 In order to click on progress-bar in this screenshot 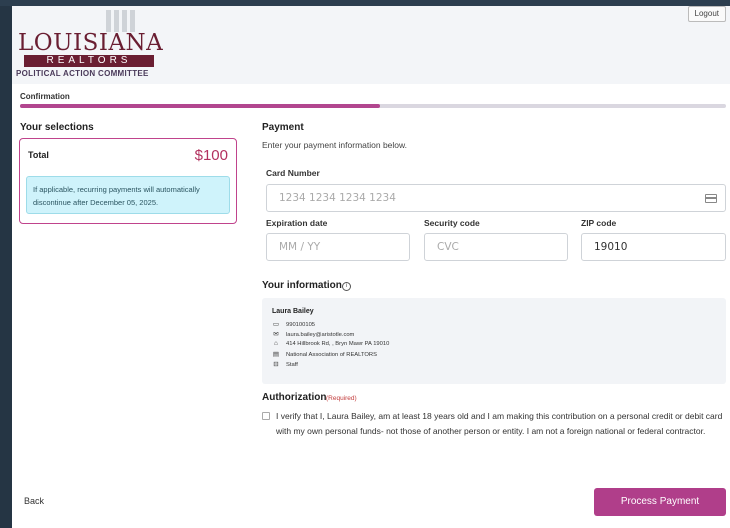, I will do `click(373, 106)`.